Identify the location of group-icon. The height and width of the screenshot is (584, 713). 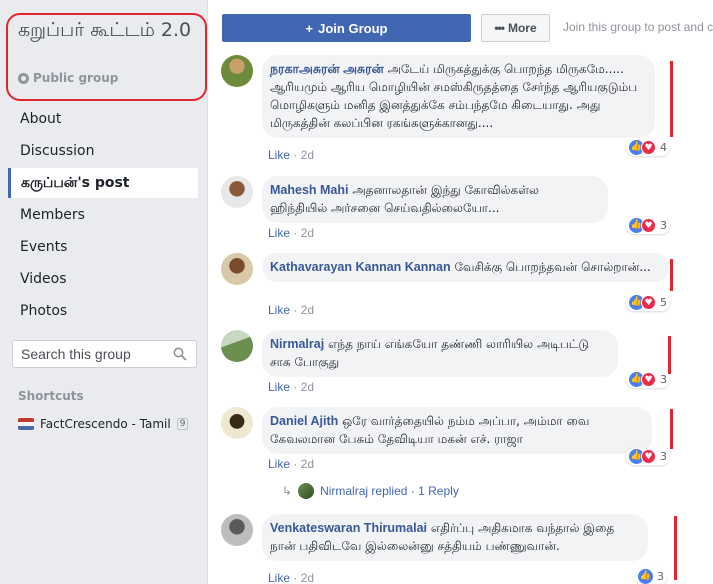
(26, 424).